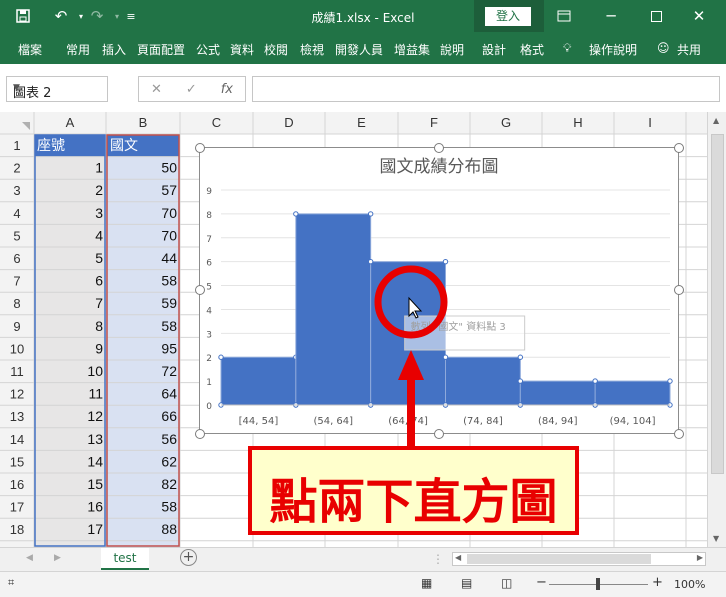 The height and width of the screenshot is (597, 726). What do you see at coordinates (16, 326) in the screenshot?
I see `row-header-9: 9` at bounding box center [16, 326].